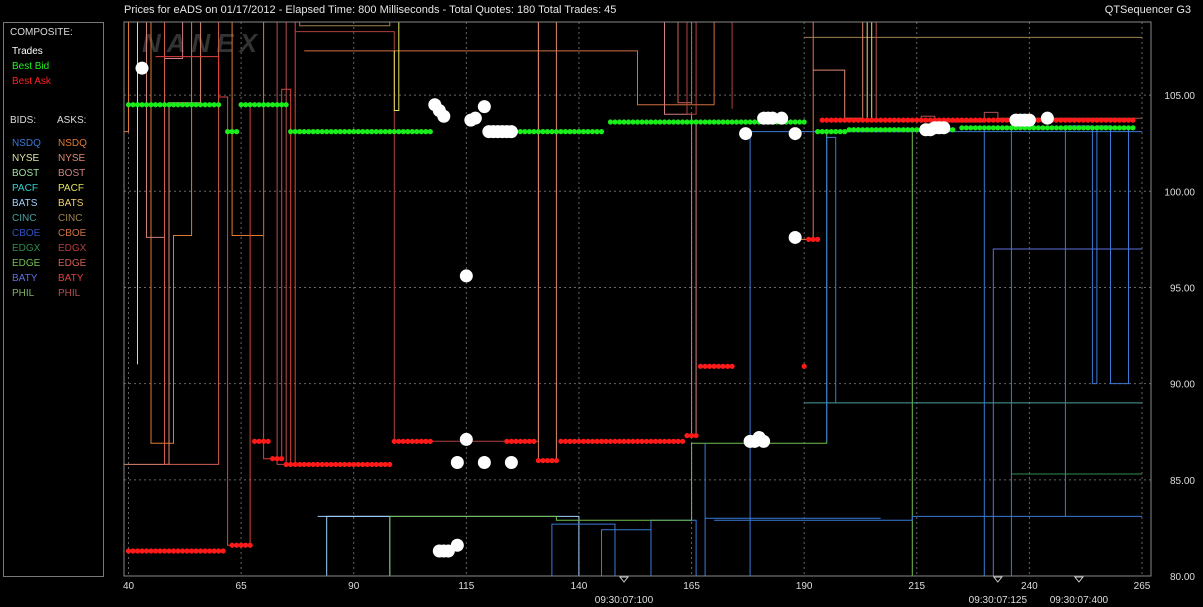  I want to click on quote-line-pacf-ask, so click(396, 66).